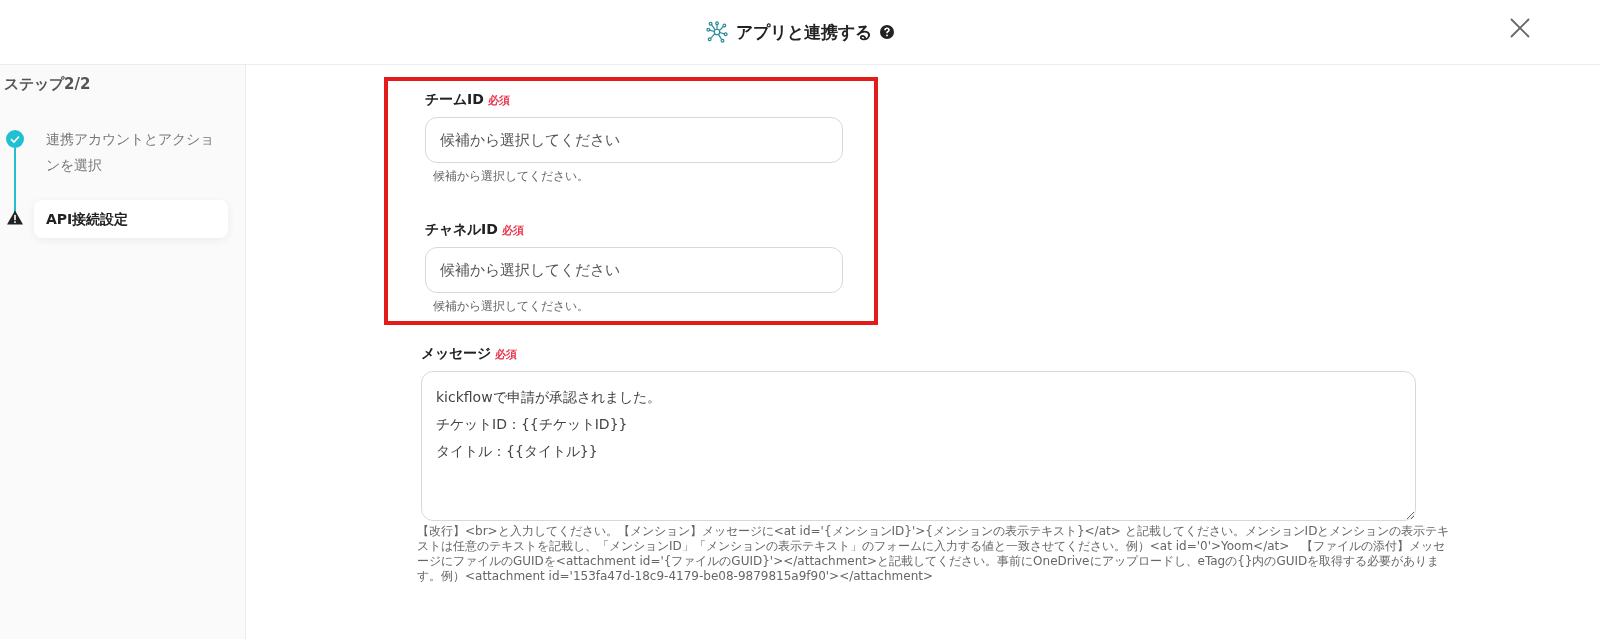  Describe the element at coordinates (454, 100) in the screenshot. I see `field-label: チームID` at that location.